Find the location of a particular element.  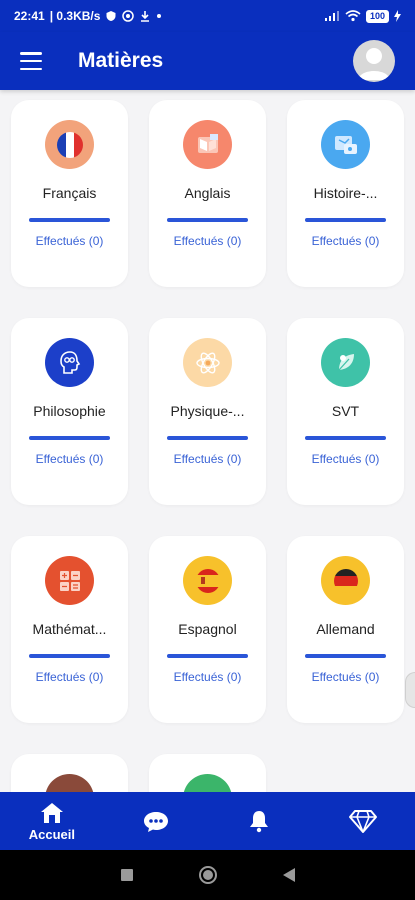

subject-name: Allemand is located at coordinates (345, 629).